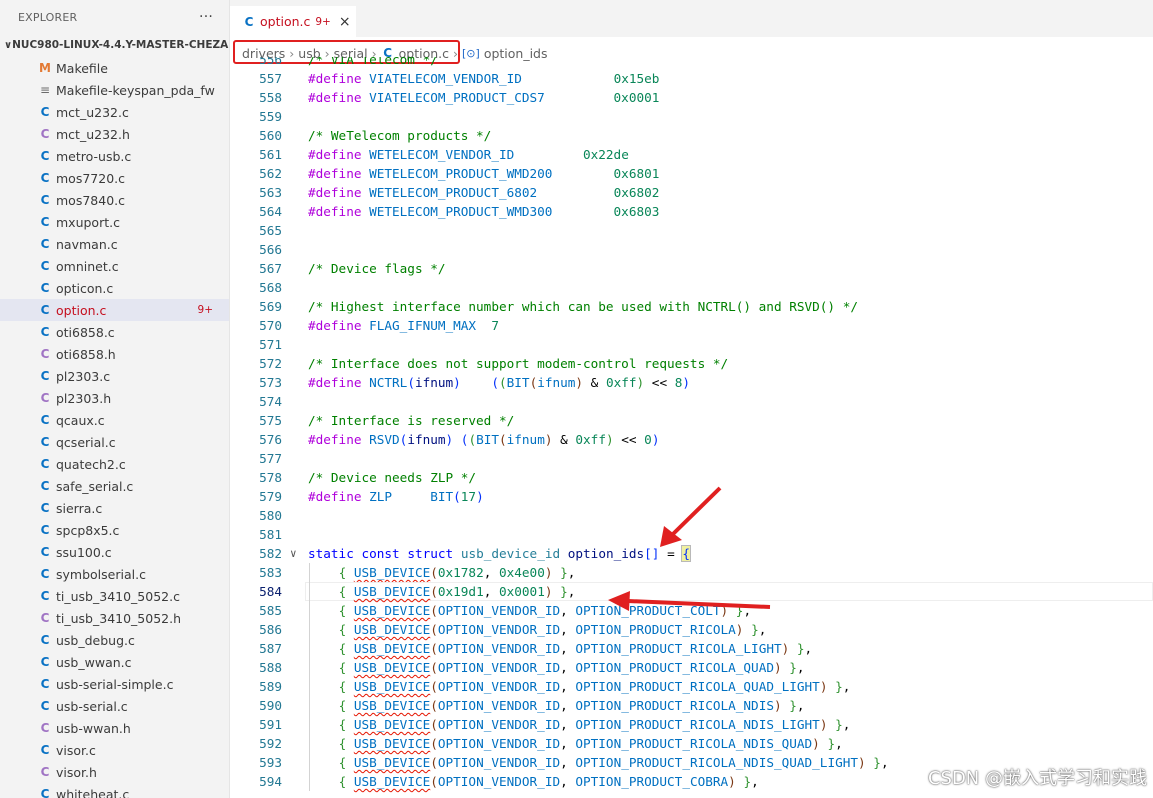  What do you see at coordinates (114, 376) in the screenshot?
I see `file-item: Cpl2303.c` at bounding box center [114, 376].